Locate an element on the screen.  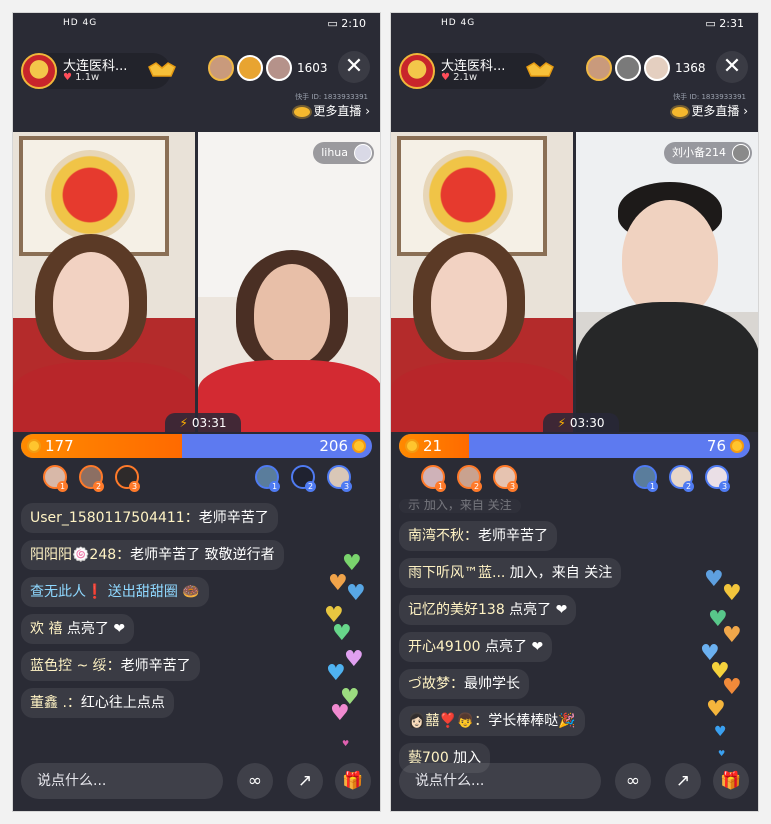
status-bar: HD 4G ▭ 2:31 is located at coordinates (574, 24).